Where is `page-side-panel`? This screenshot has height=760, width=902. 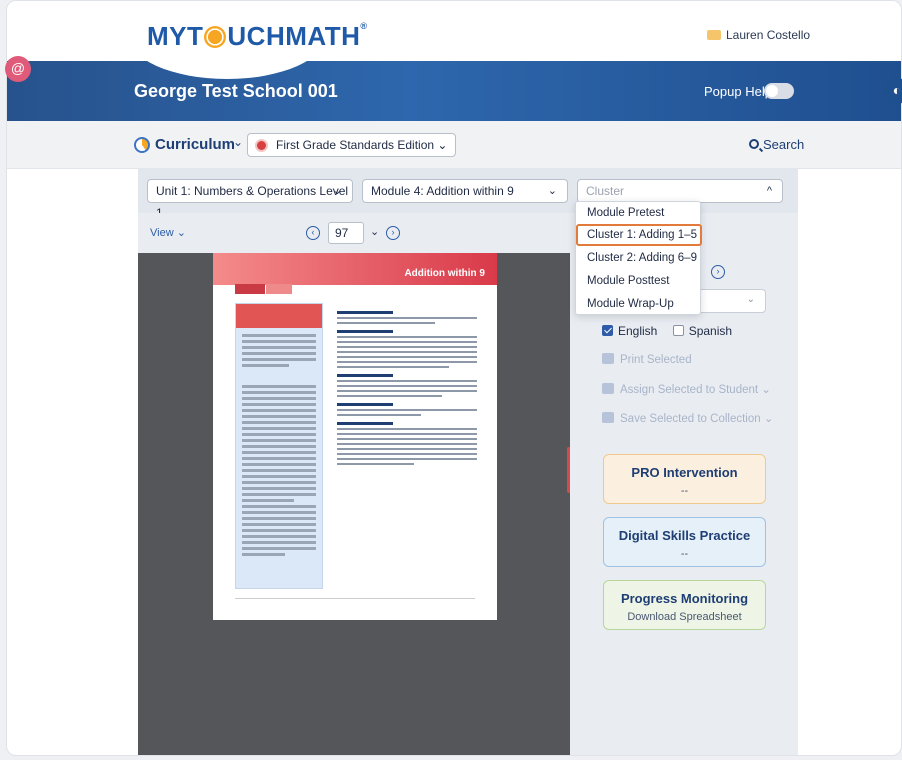
page-side-panel is located at coordinates (279, 446).